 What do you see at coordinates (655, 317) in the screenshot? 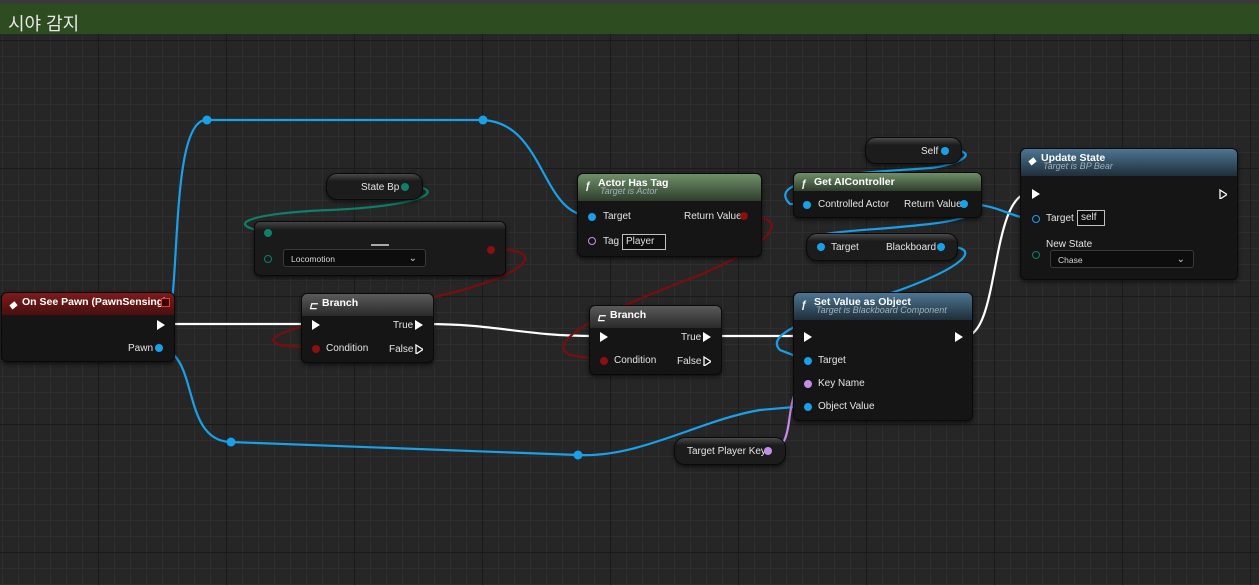
I see `branch-2-header: ⊏ Branch` at bounding box center [655, 317].